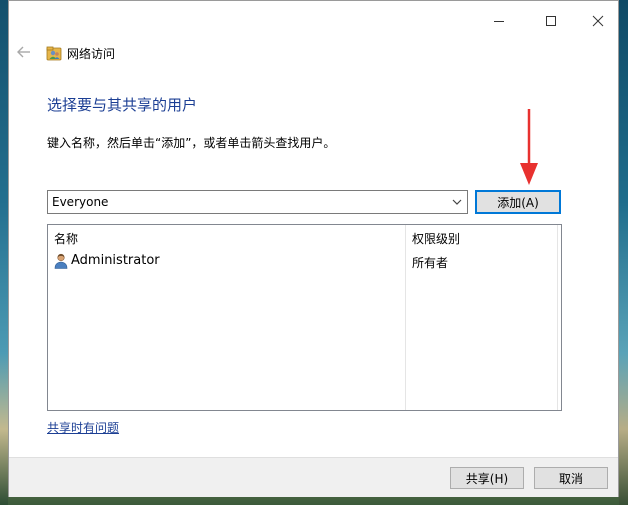 This screenshot has width=628, height=505. Describe the element at coordinates (61, 261) in the screenshot. I see `user-icon` at that location.